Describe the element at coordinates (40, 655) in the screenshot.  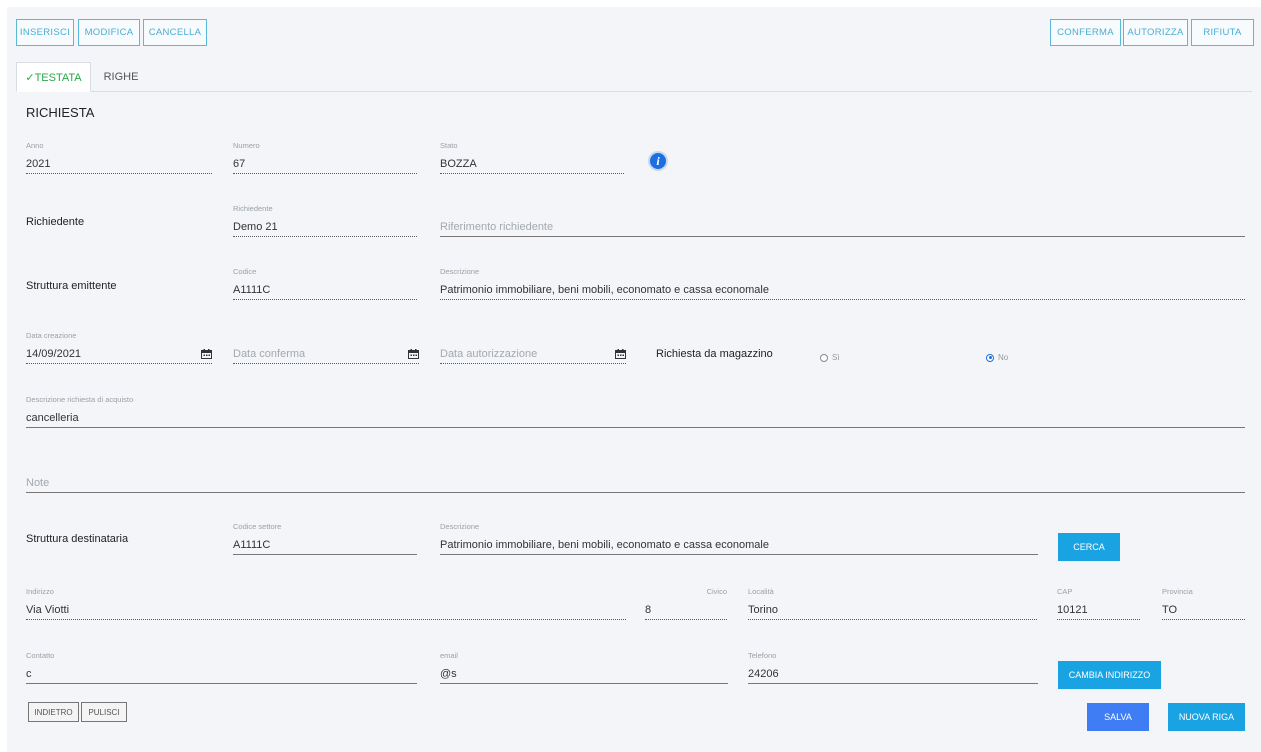
I see `contatto-label: Contatto` at that location.